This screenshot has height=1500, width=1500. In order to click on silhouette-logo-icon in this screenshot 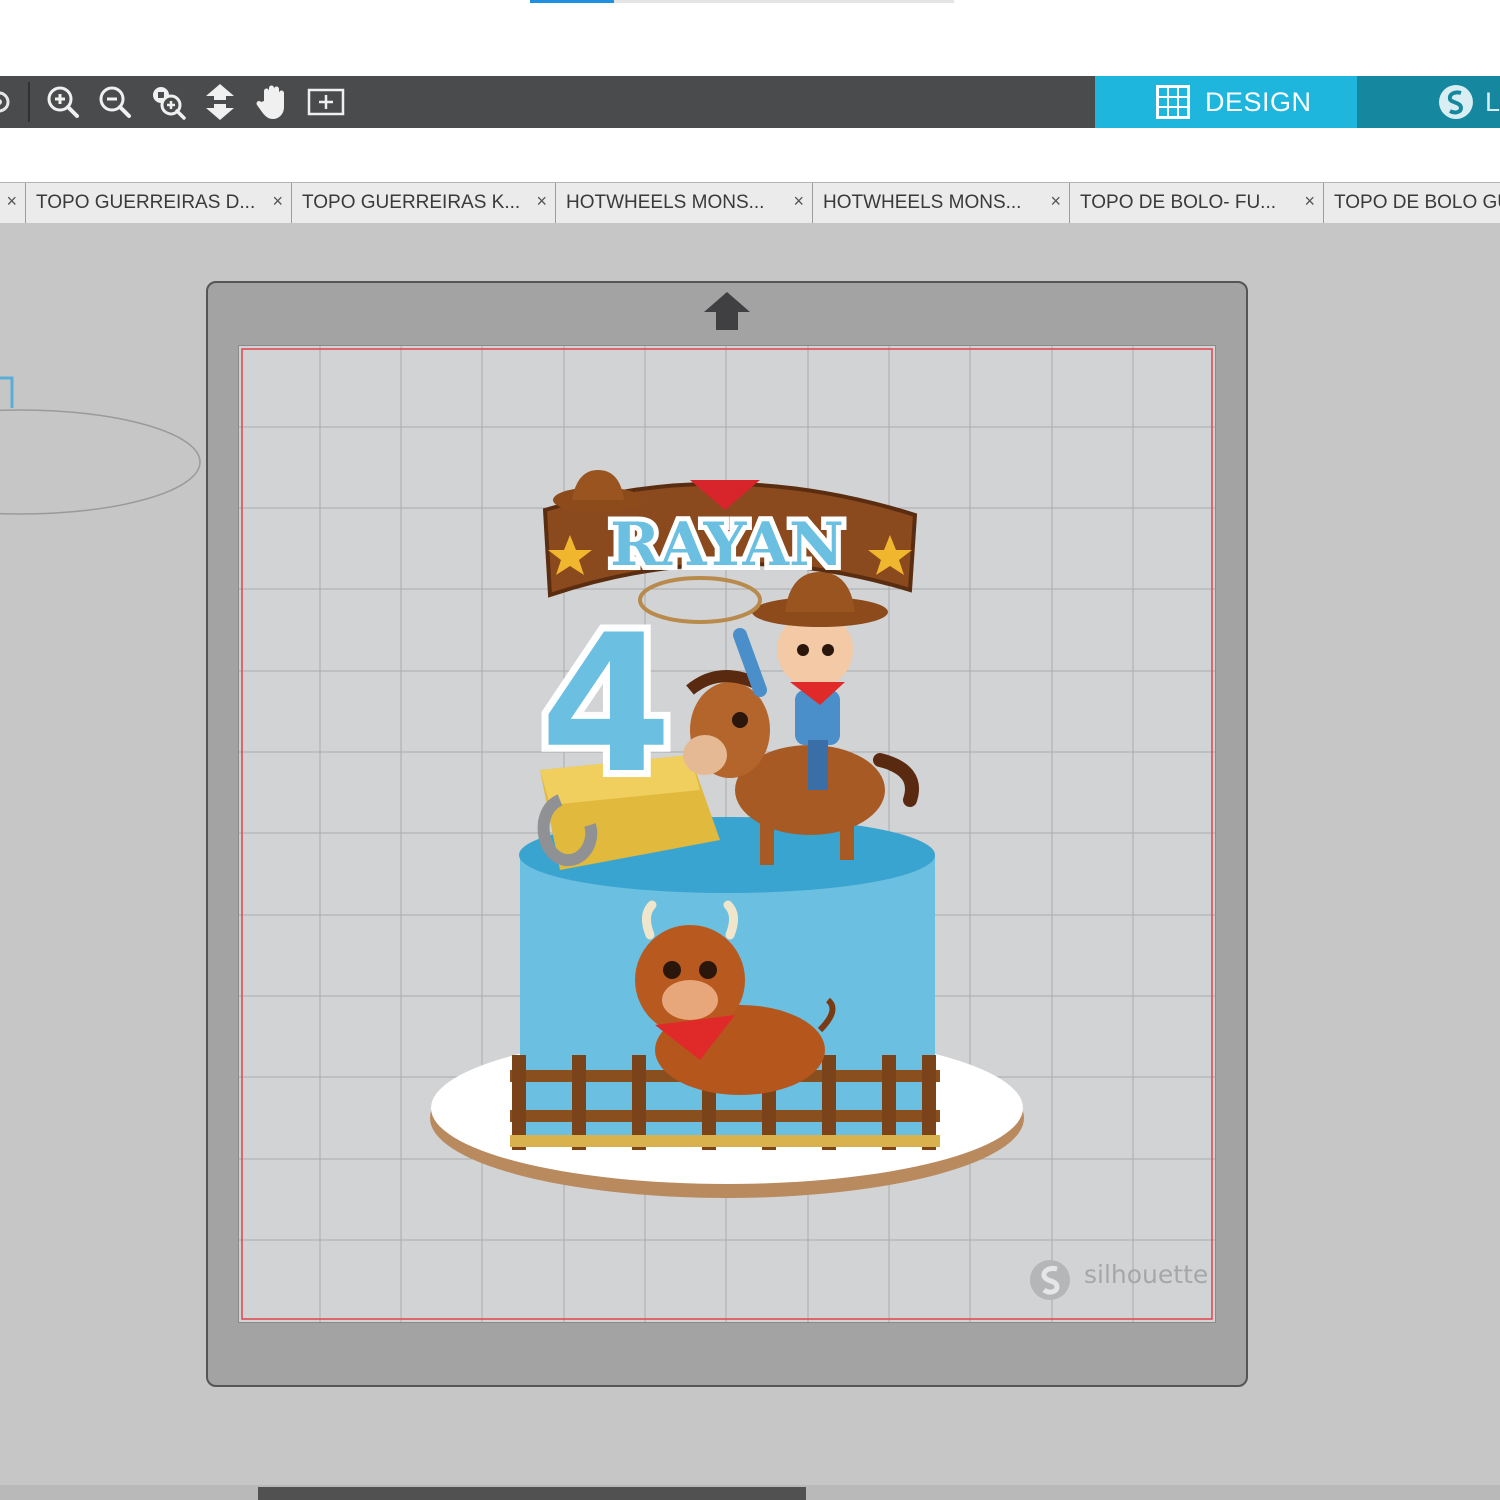, I will do `click(1455, 102)`.